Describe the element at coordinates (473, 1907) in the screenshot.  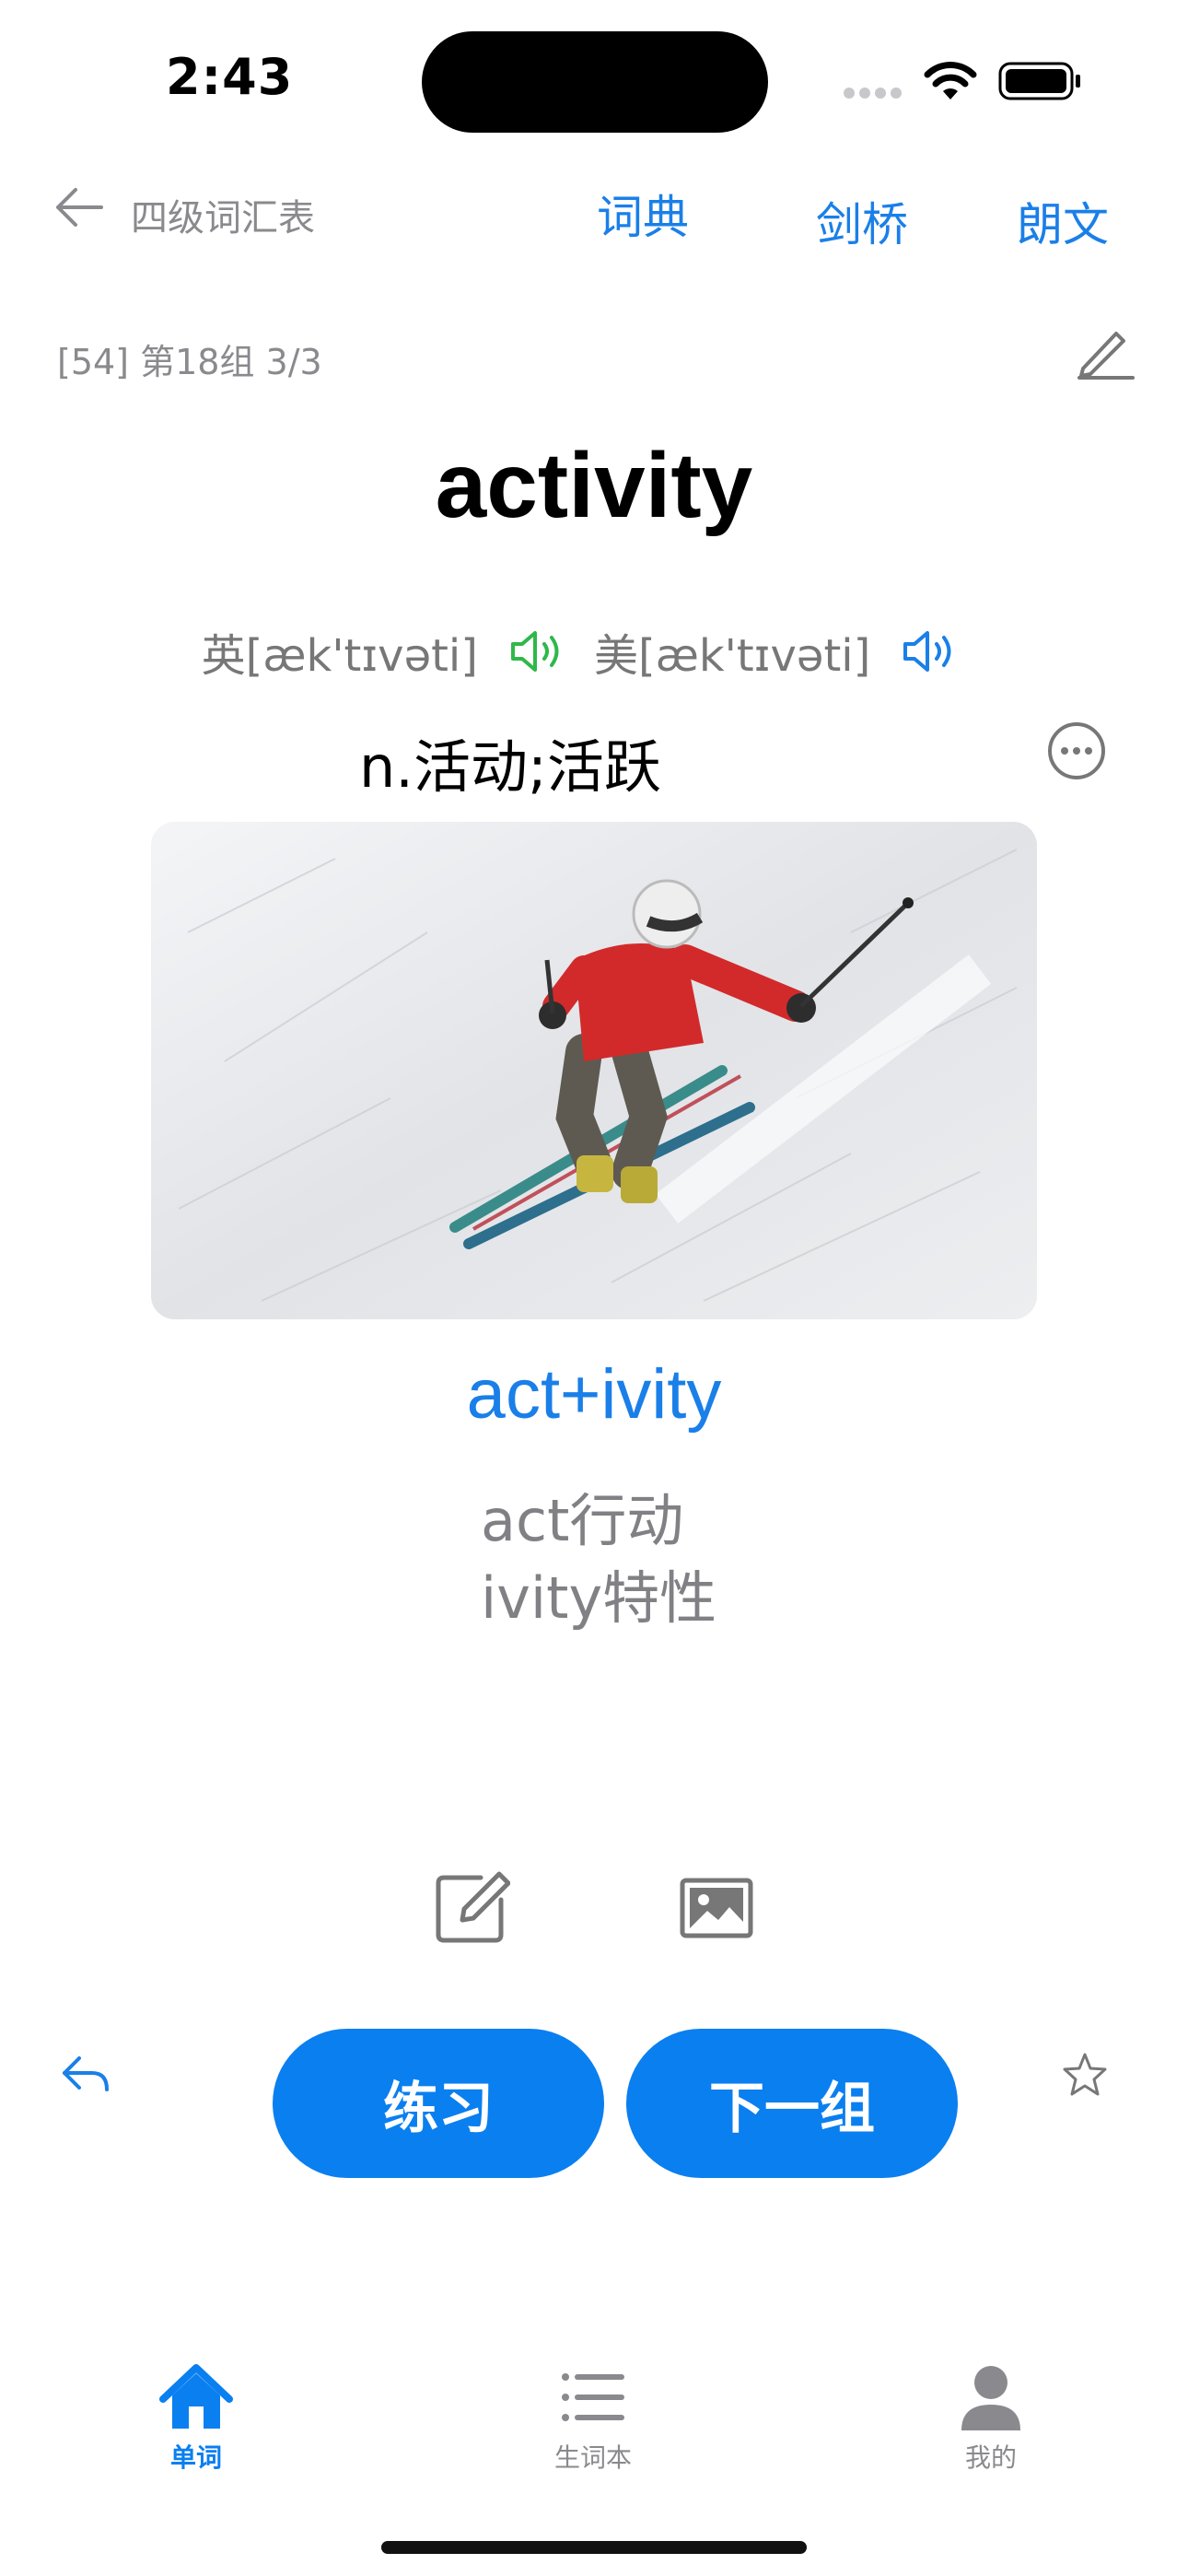
I see `edit-note-icon` at that location.